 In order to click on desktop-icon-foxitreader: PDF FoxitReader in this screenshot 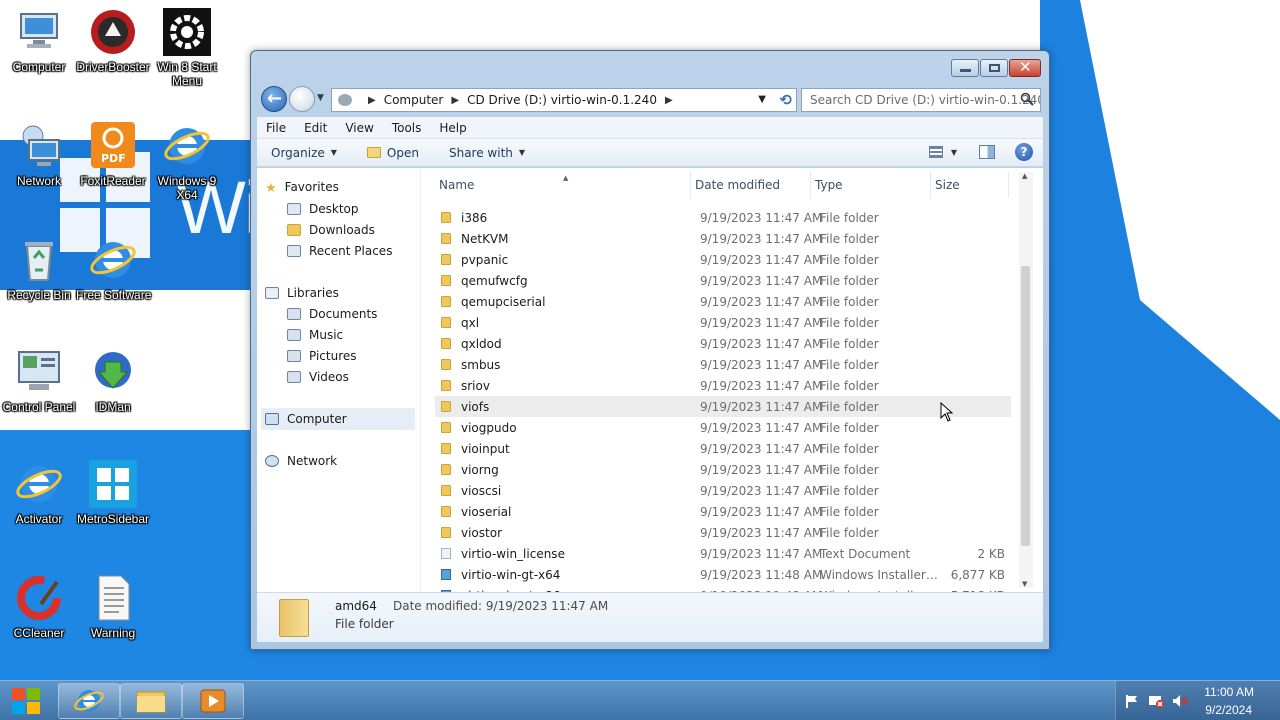, I will do `click(113, 155)`.